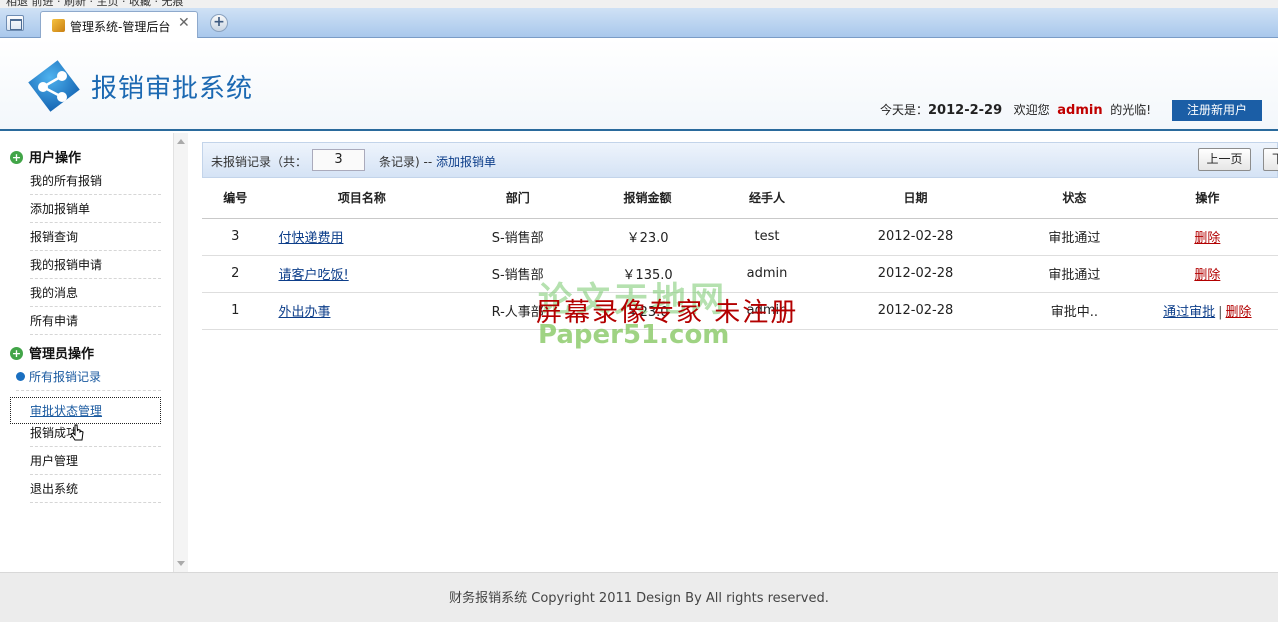  I want to click on sidebar-item-user-management: 用户管理, so click(95, 461).